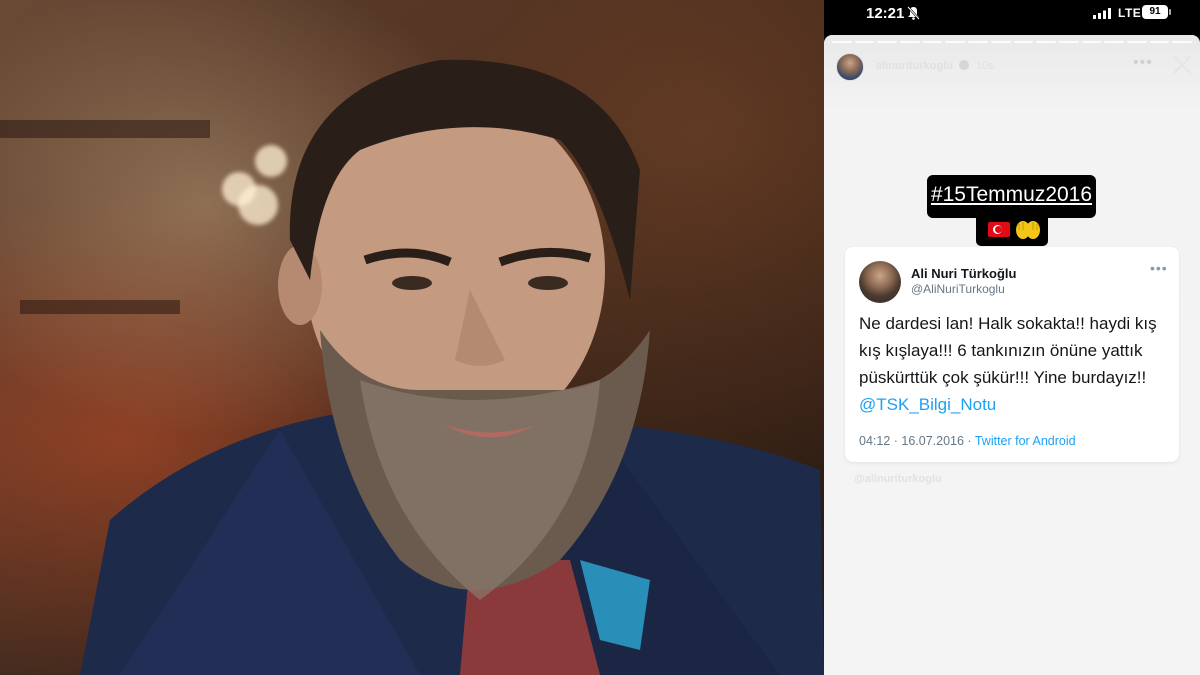 The width and height of the screenshot is (1200, 675). I want to click on emoji-sticker, so click(1012, 230).